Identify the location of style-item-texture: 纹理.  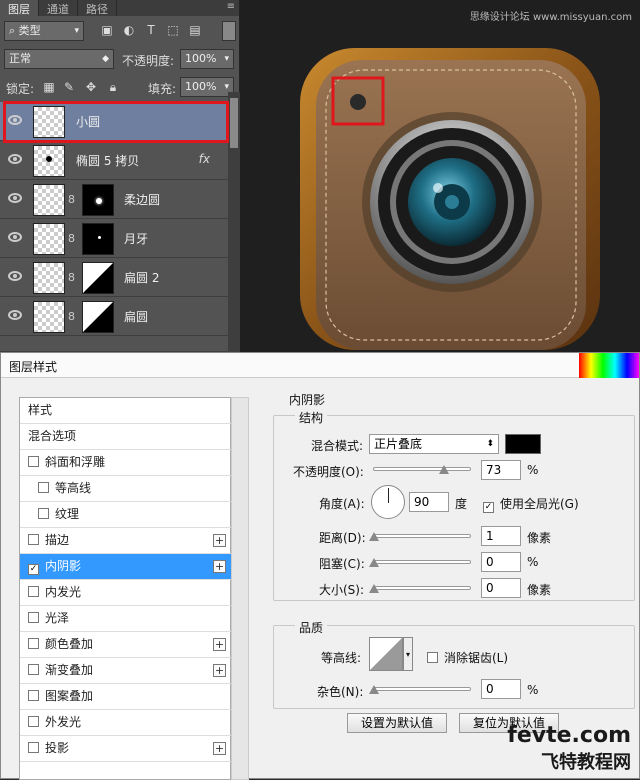
(126, 515).